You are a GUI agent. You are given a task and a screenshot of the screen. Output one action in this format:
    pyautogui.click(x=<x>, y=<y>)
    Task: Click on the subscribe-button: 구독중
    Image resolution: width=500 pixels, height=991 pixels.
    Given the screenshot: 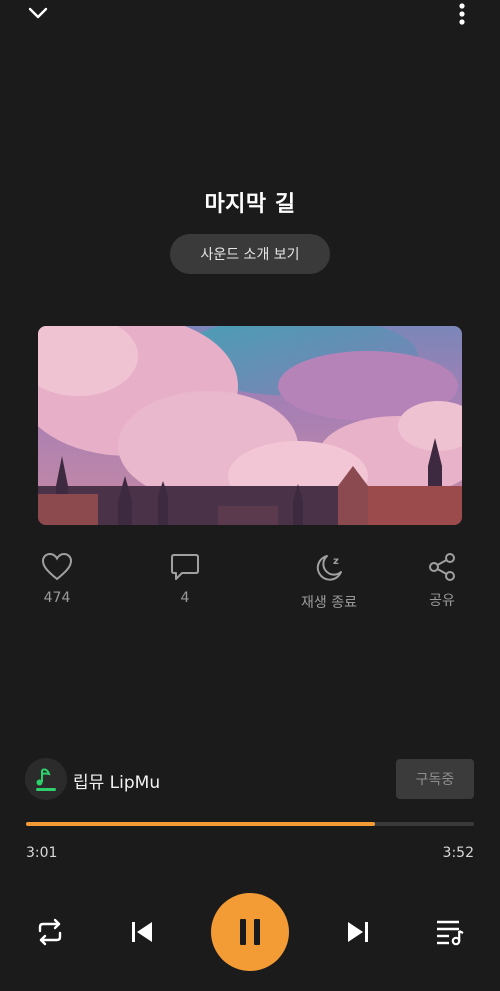 What is the action you would take?
    pyautogui.click(x=435, y=779)
    